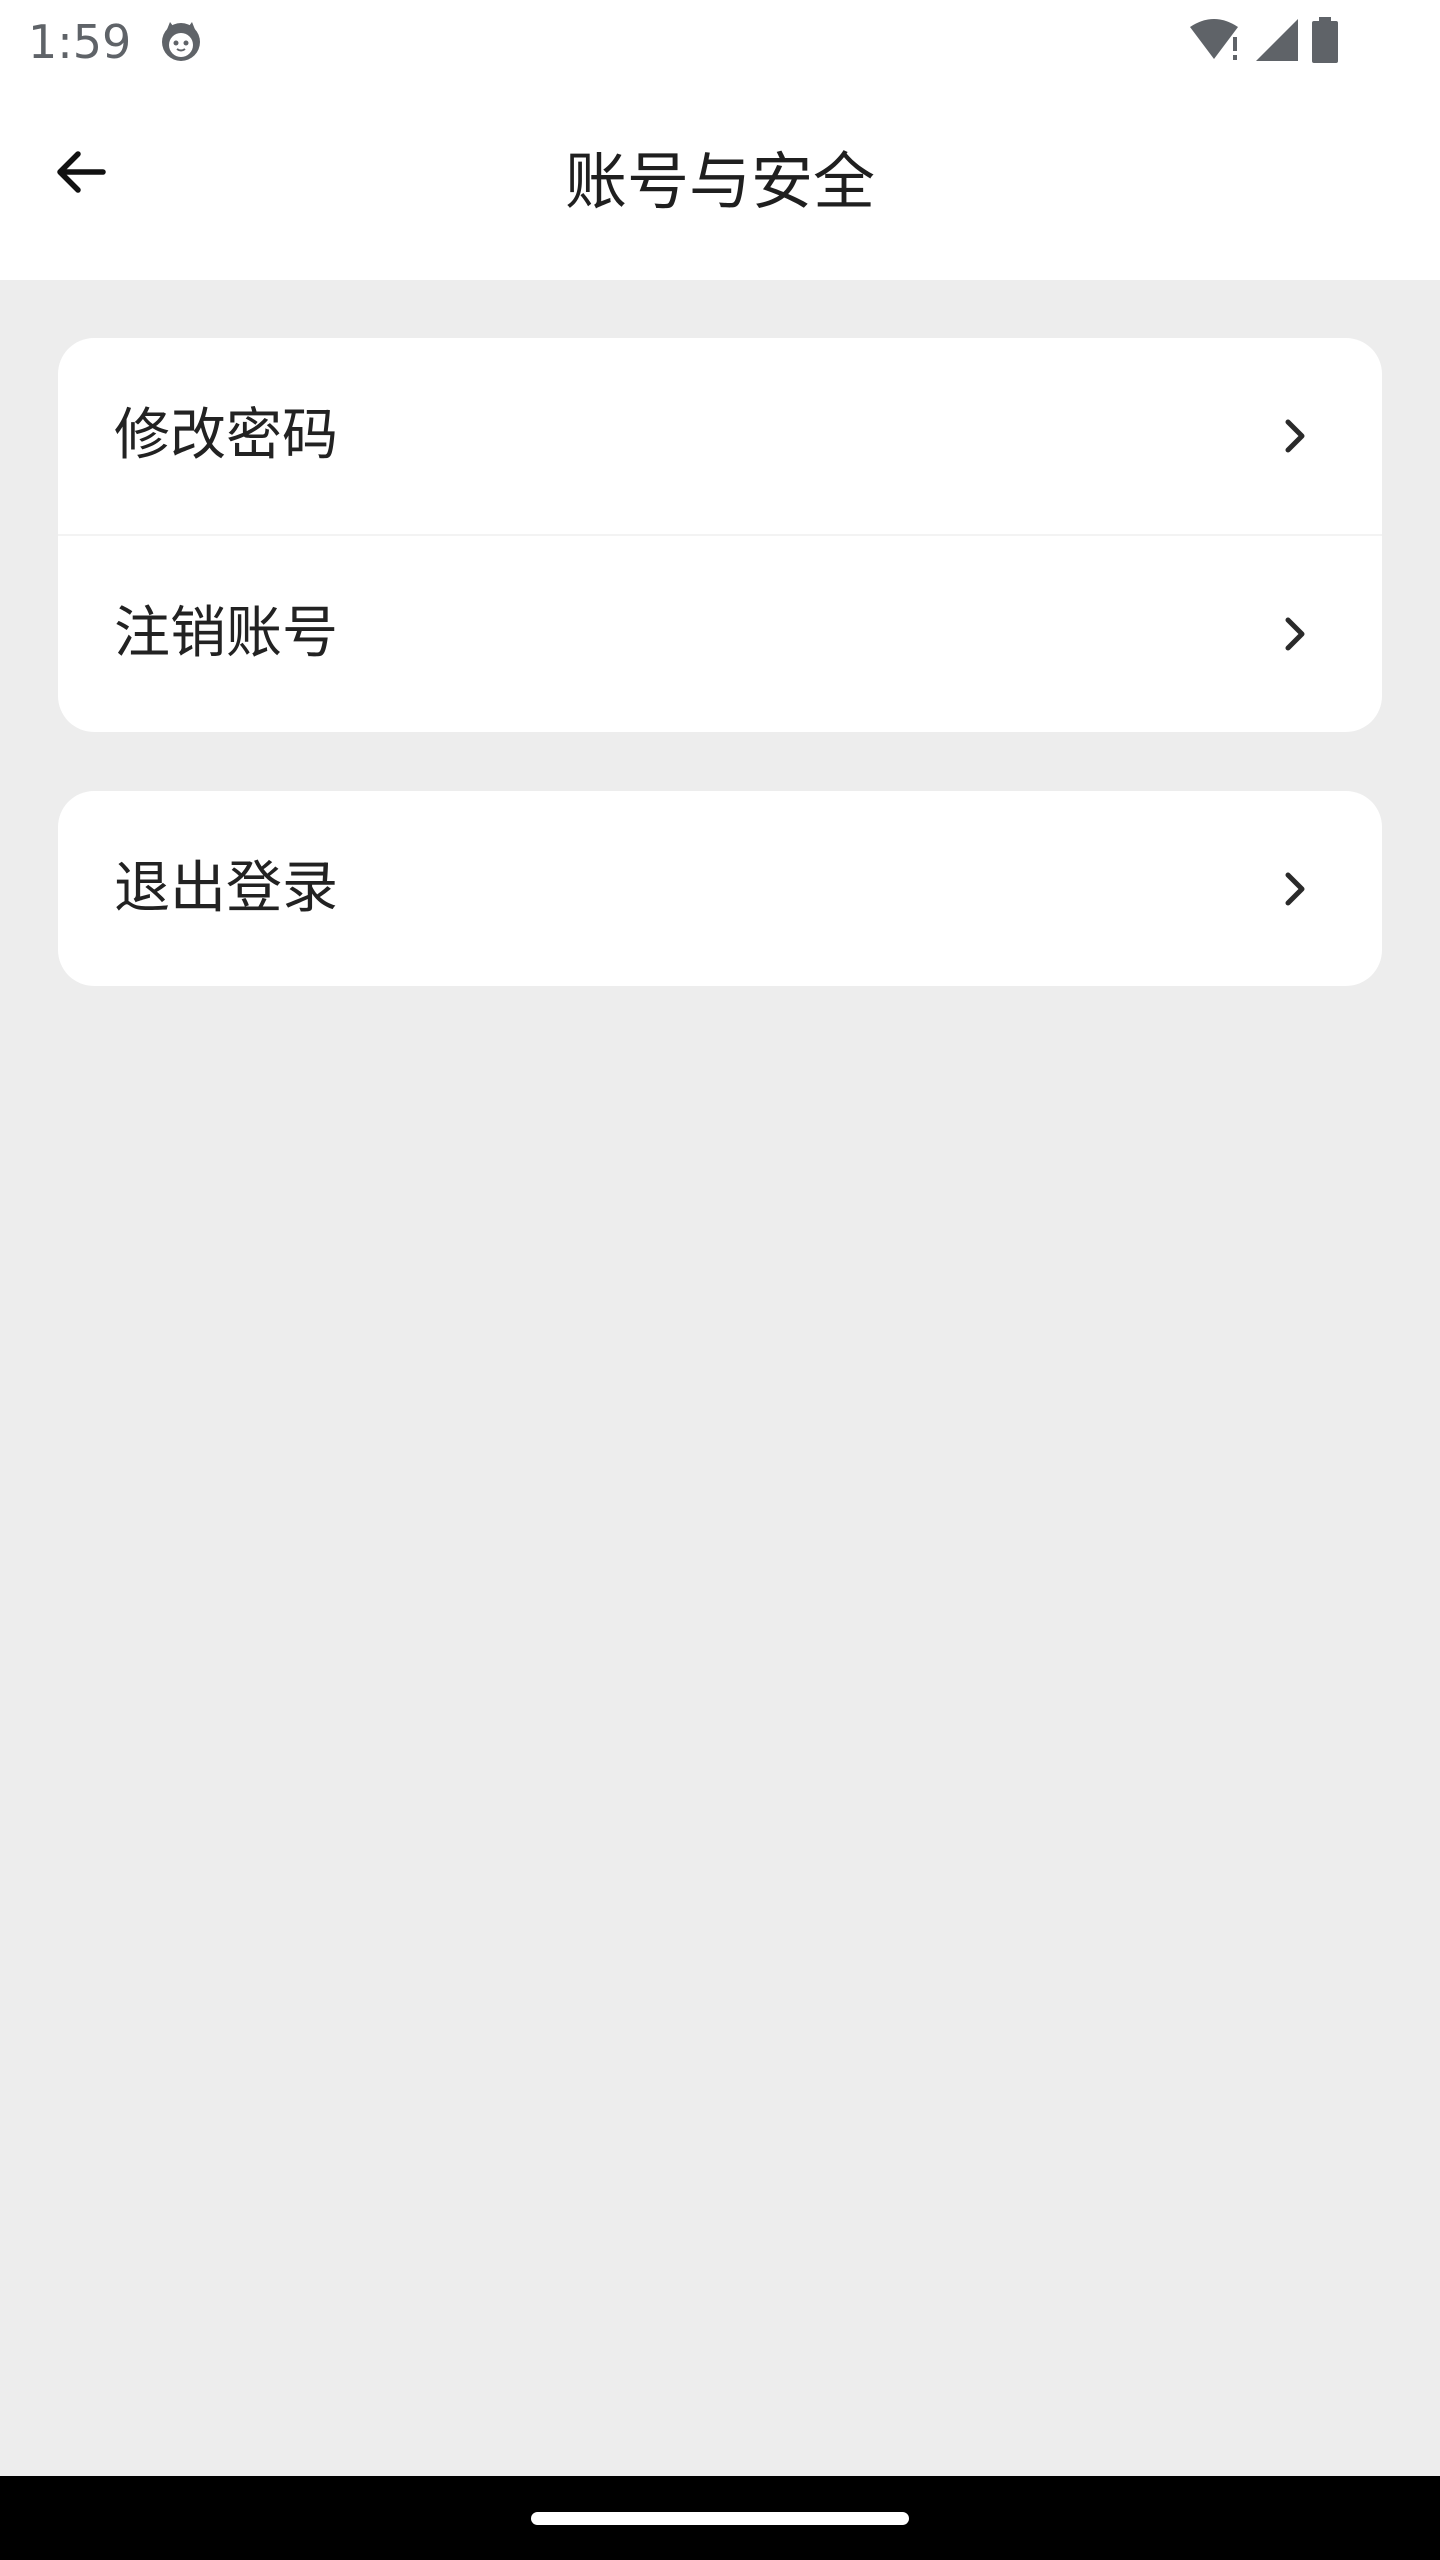 The image size is (1440, 2560). What do you see at coordinates (1216, 42) in the screenshot?
I see `wifi-alert-icon` at bounding box center [1216, 42].